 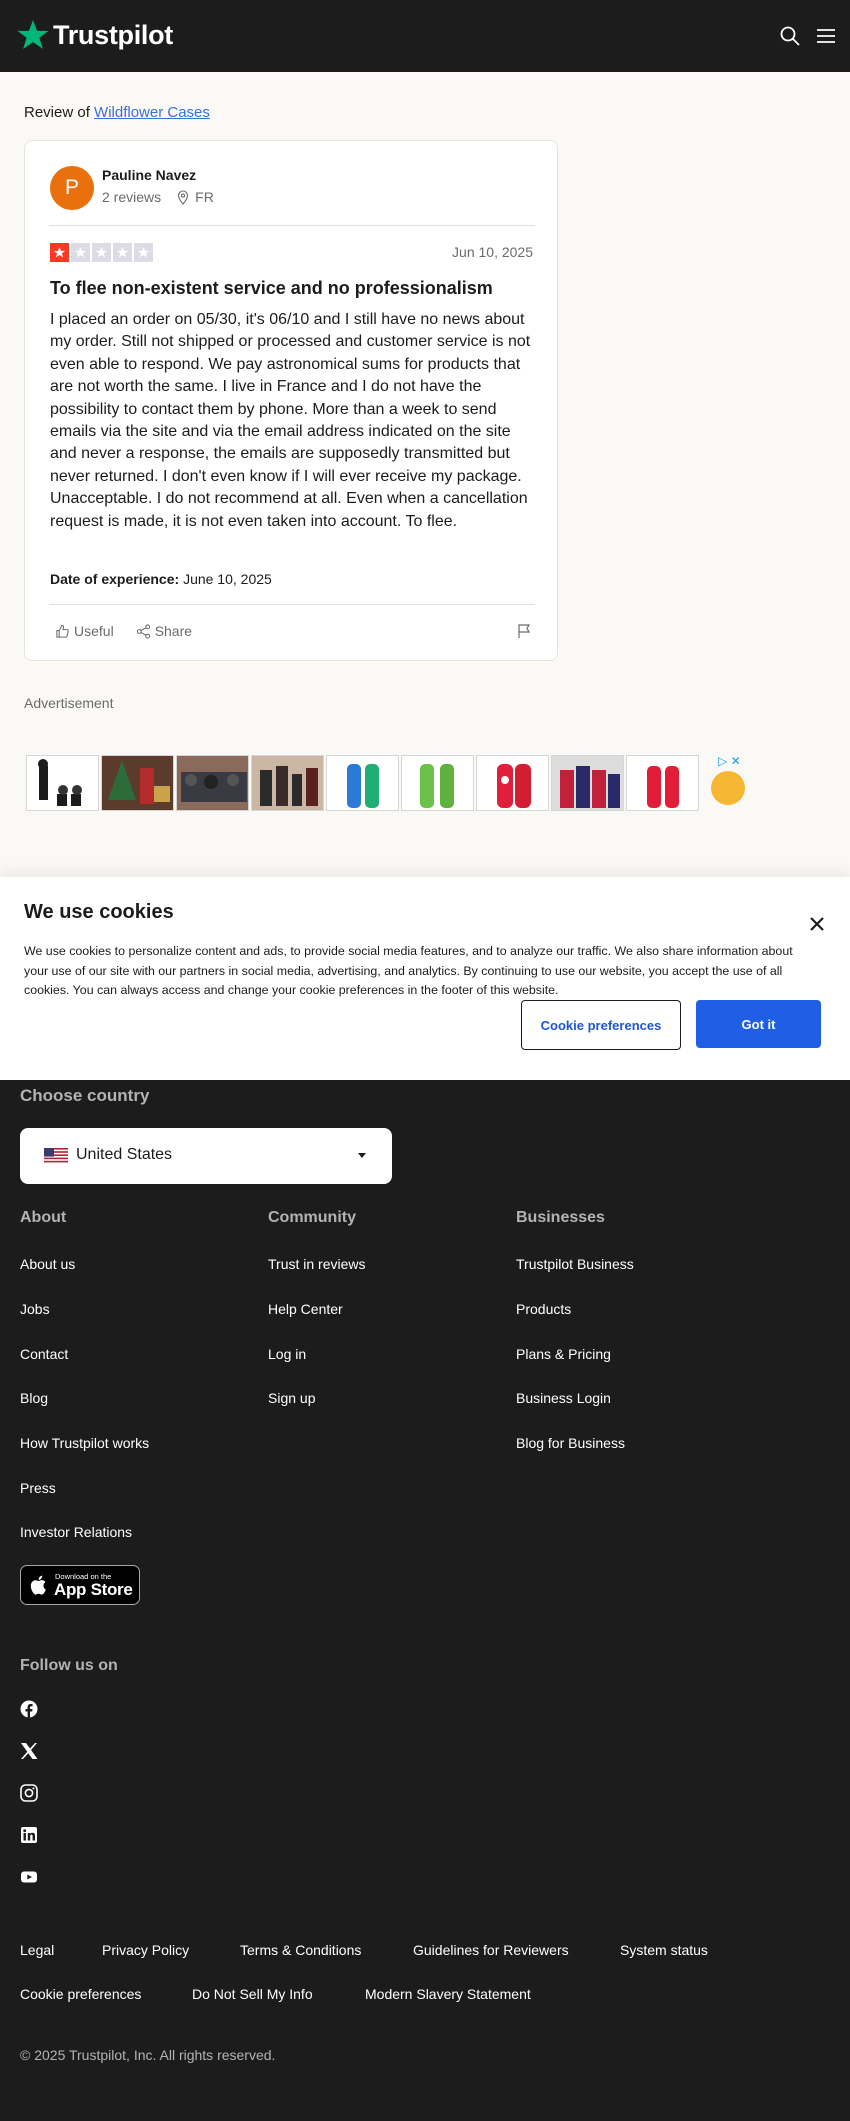 I want to click on footer-link-blog-for-business: Blog for Business, so click(x=570, y=1443).